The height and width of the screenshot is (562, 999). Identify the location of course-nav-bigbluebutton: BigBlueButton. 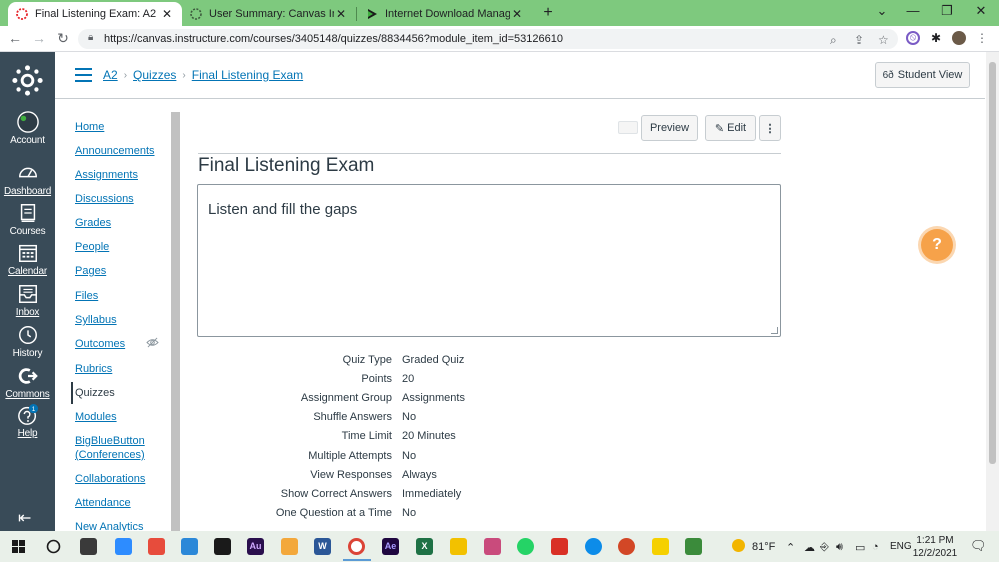
(110, 441).